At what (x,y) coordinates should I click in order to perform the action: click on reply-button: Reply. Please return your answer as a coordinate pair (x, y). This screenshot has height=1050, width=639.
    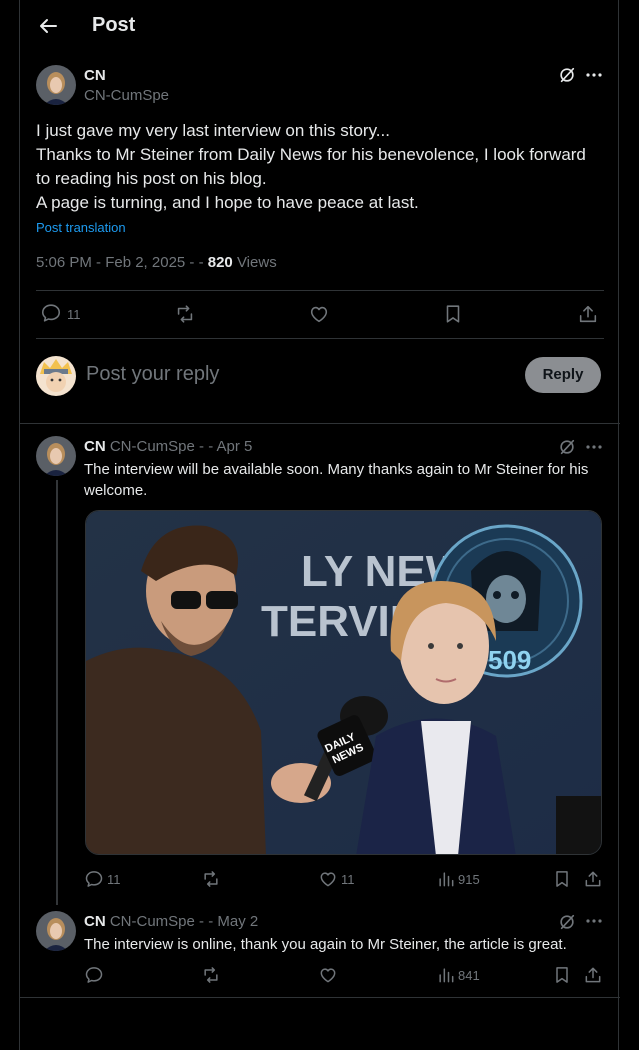
    Looking at the image, I should click on (563, 375).